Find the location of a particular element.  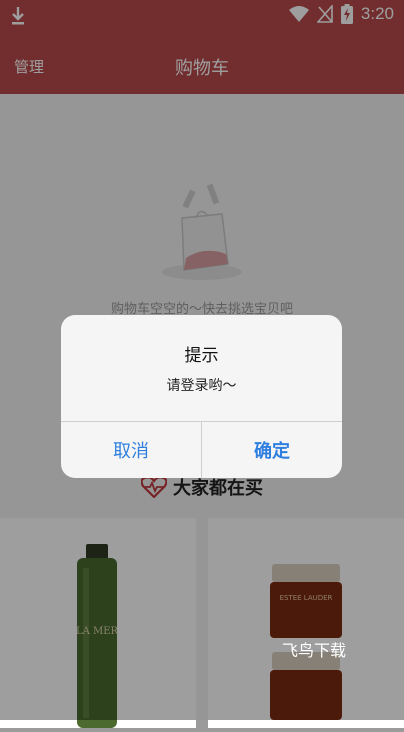

dialog-title: 提示 is located at coordinates (201, 356).